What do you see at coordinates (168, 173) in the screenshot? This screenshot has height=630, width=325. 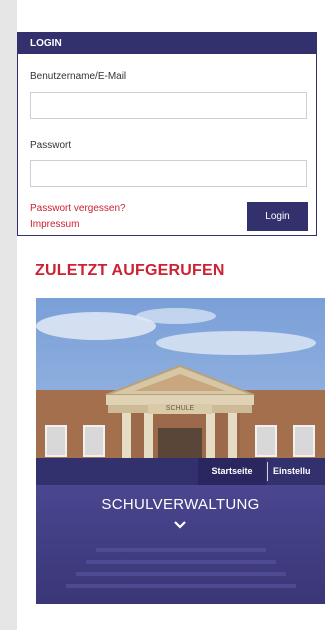 I see `password-input` at bounding box center [168, 173].